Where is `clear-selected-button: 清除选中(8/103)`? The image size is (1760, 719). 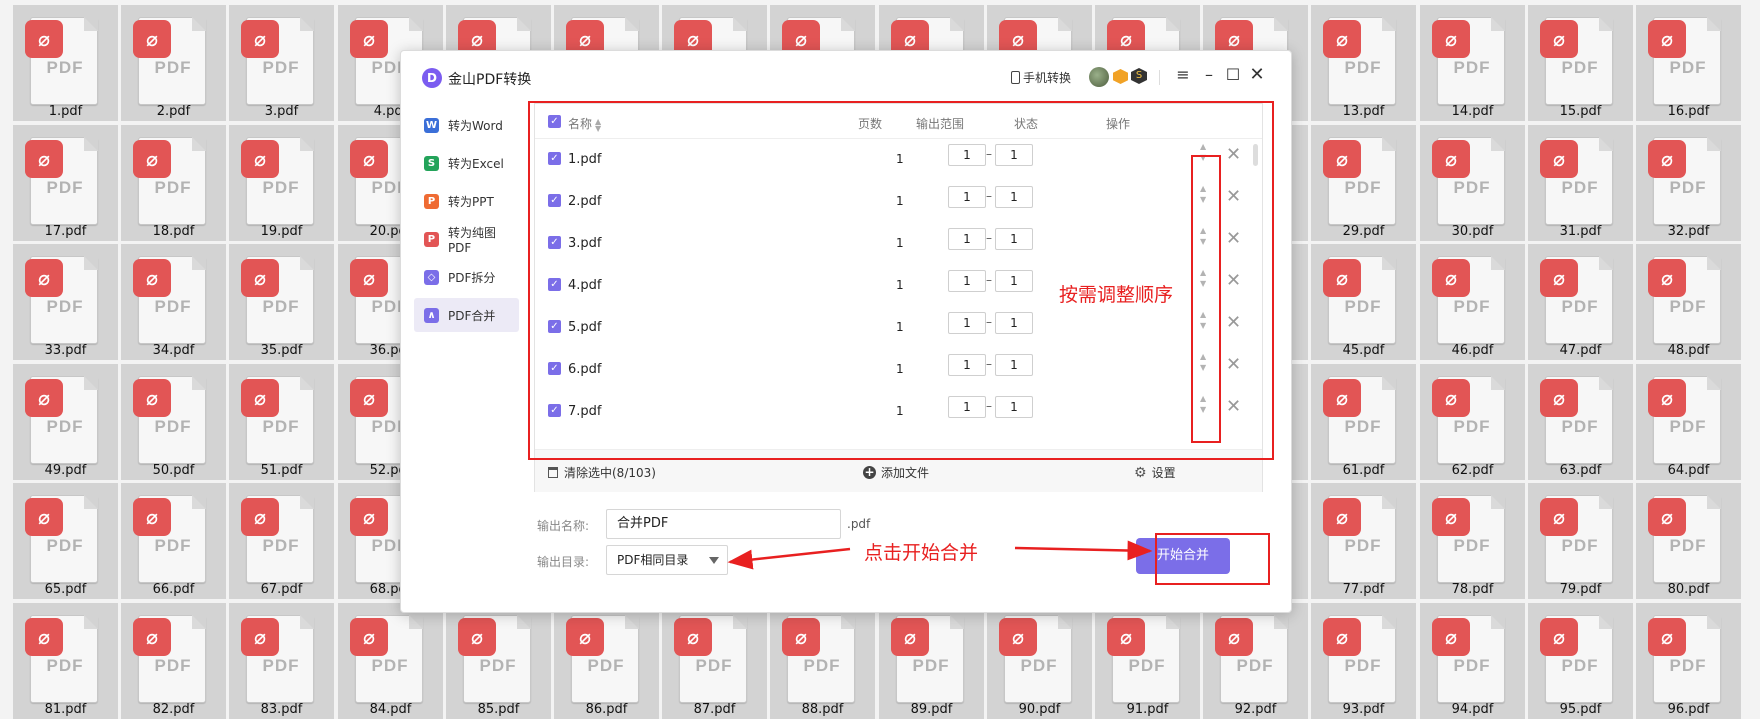
clear-selected-button: 清除选中(8/103) is located at coordinates (602, 472).